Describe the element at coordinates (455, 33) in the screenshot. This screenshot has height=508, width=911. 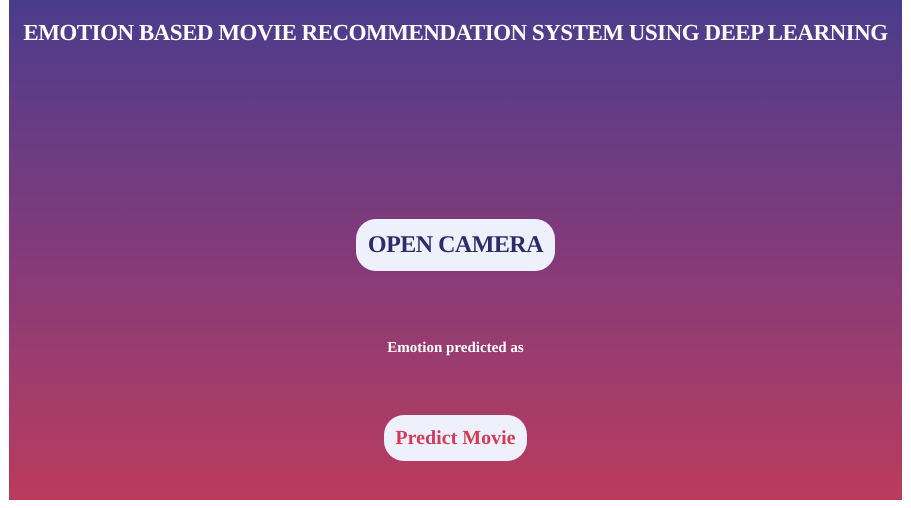
I see `page-title: EMOTION BASED MOVIE RECOMMENDATION SYSTEM USING DEEP LEARNING` at that location.